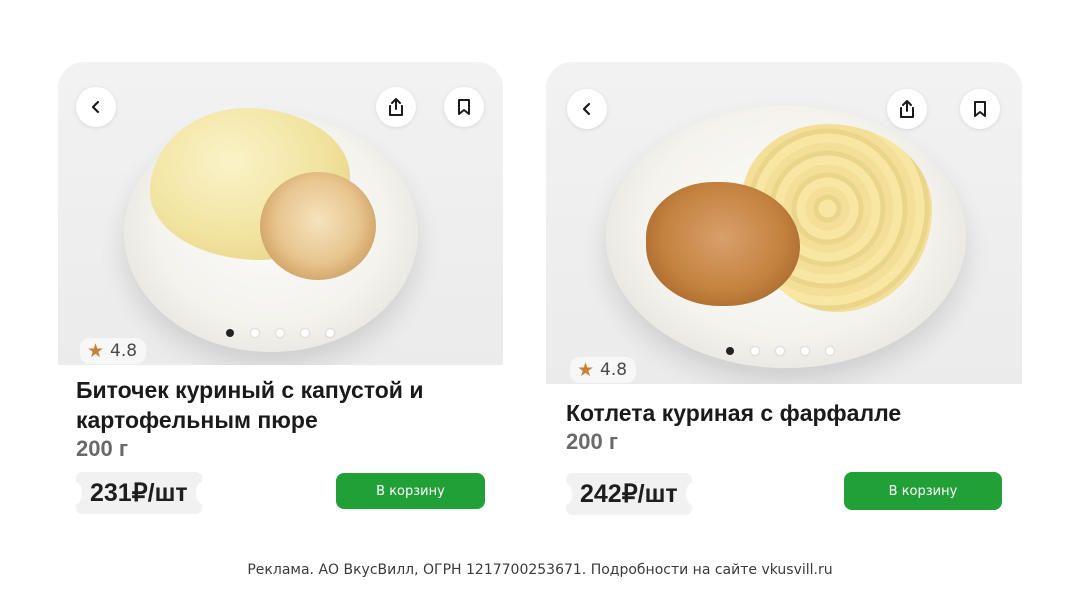 This screenshot has width=1080, height=605. I want to click on price-value: 231₽/шт, so click(139, 493).